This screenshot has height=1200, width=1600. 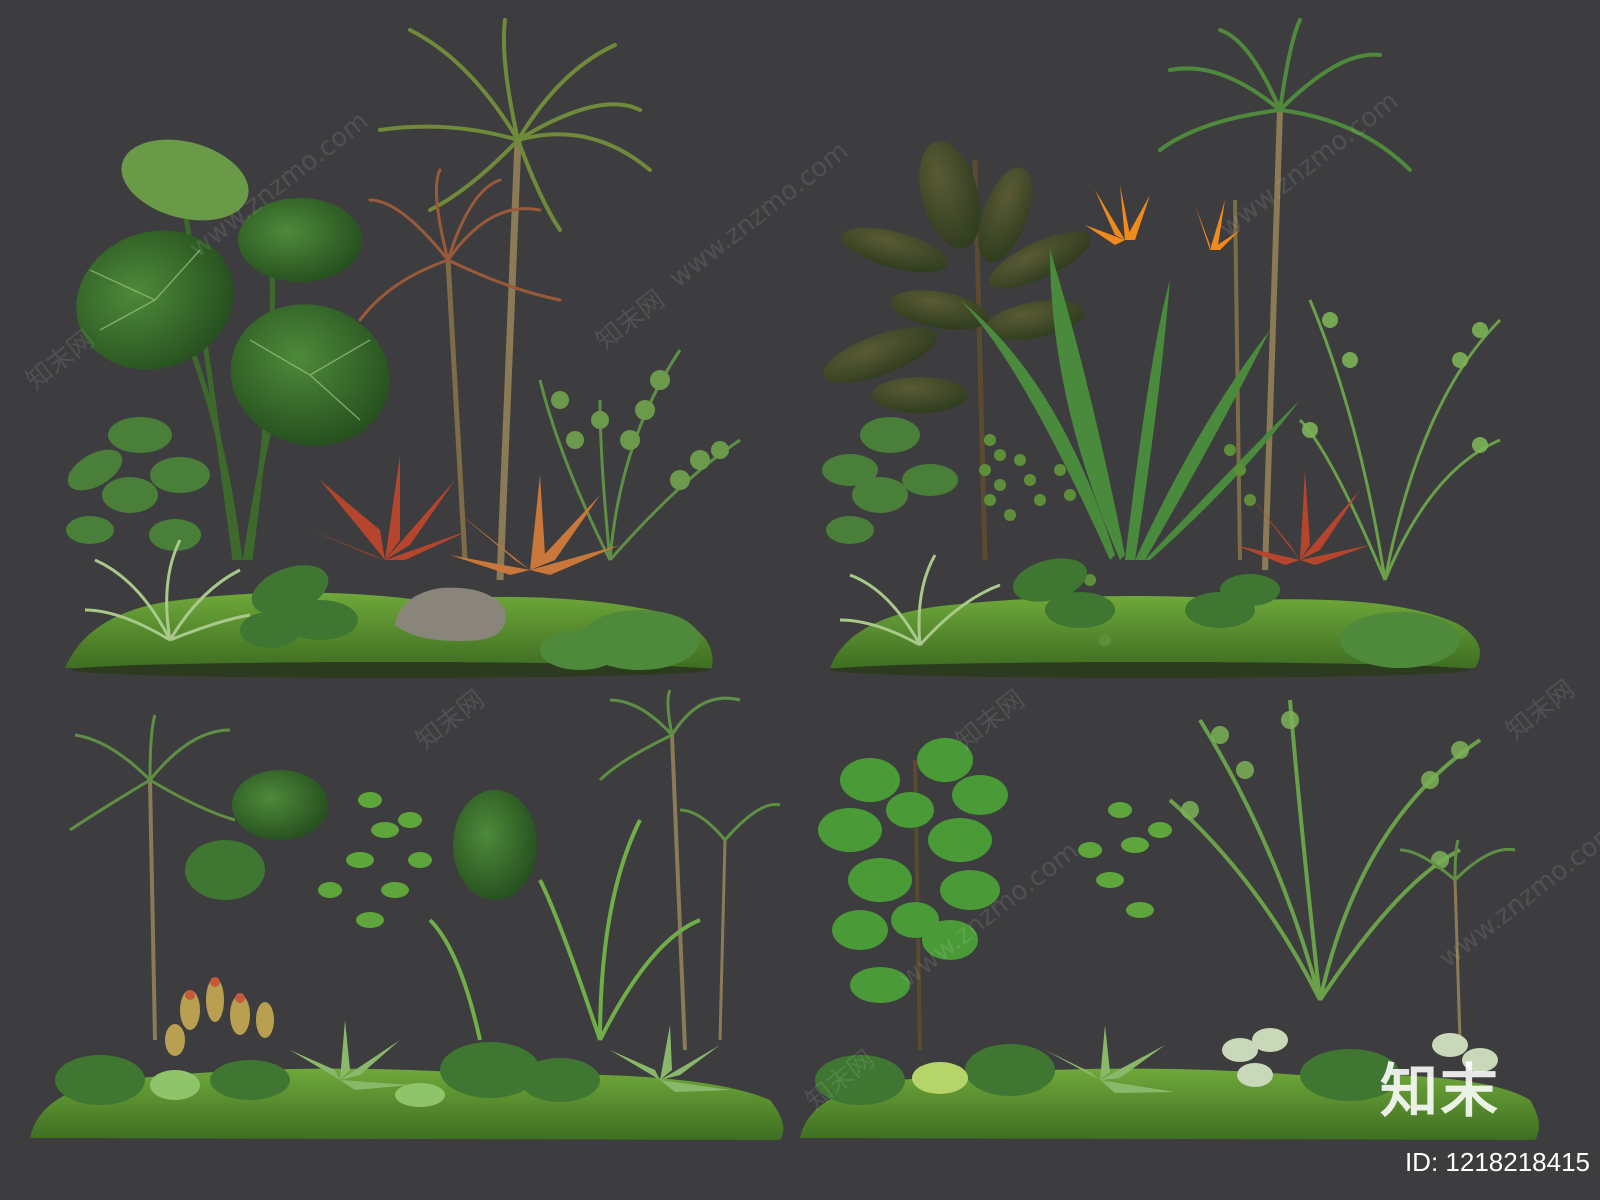 I want to click on brand-logo: 知末, so click(x=1439, y=1091).